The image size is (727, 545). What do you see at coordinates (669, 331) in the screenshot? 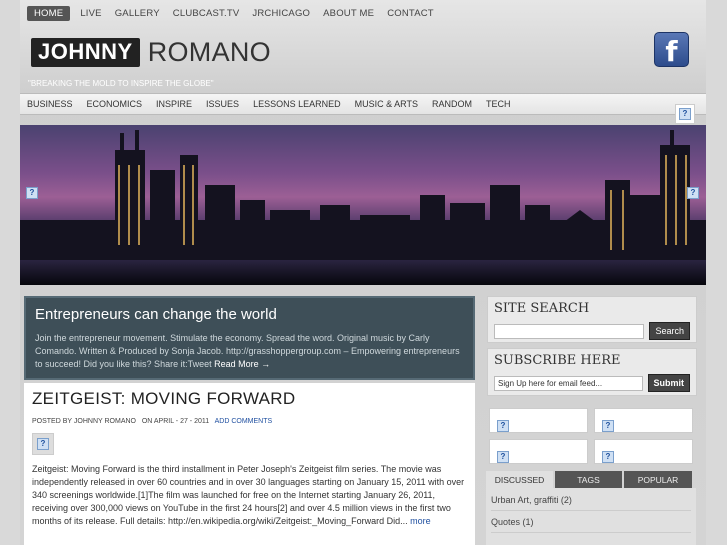
I see `search-button: Search` at bounding box center [669, 331].